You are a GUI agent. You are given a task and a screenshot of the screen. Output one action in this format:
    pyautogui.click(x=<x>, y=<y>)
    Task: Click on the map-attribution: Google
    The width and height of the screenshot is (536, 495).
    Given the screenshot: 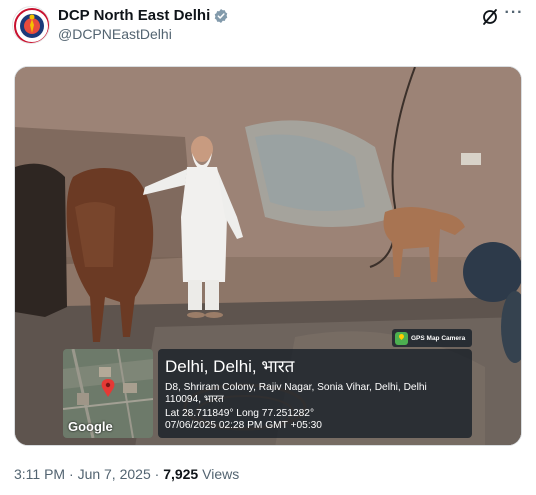 What is the action you would take?
    pyautogui.click(x=90, y=426)
    